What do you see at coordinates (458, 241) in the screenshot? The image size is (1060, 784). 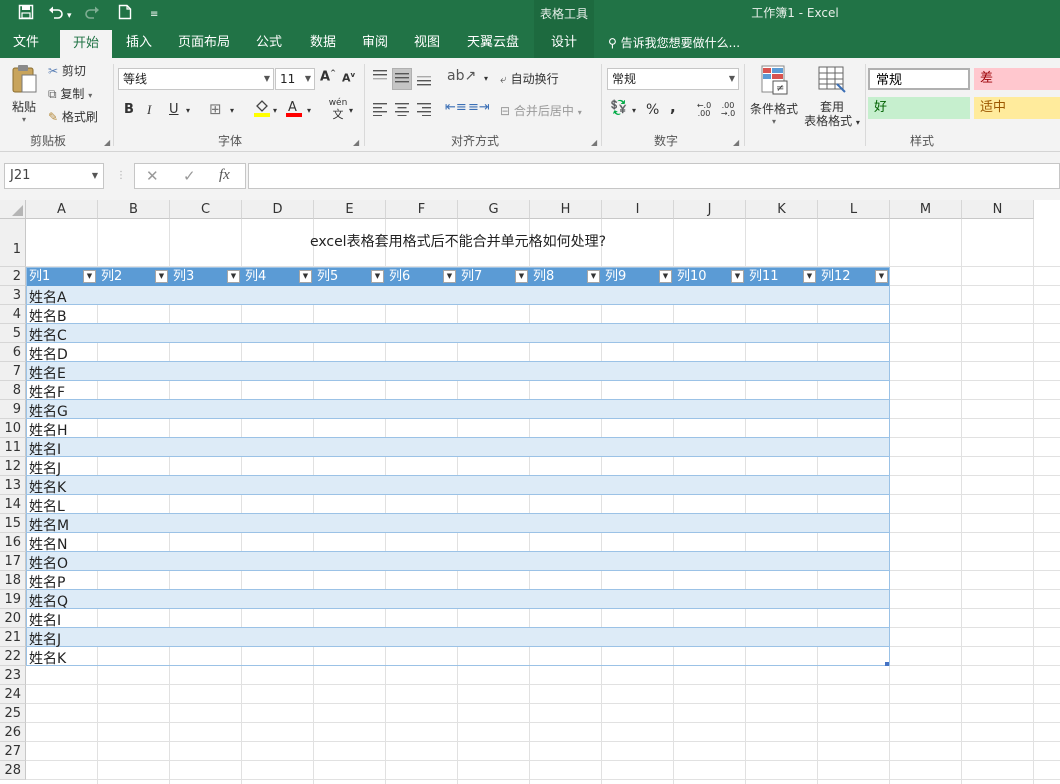 I see `merged-title-cell: excel表格套用格式后不能合并单元格如何处理?` at bounding box center [458, 241].